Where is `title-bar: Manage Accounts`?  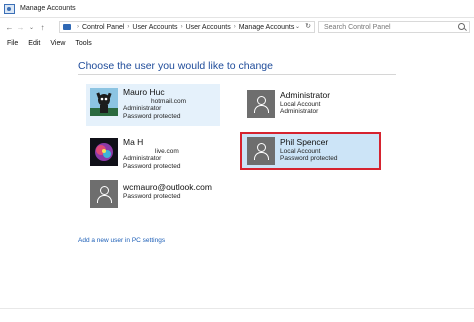 title-bar: Manage Accounts is located at coordinates (237, 9).